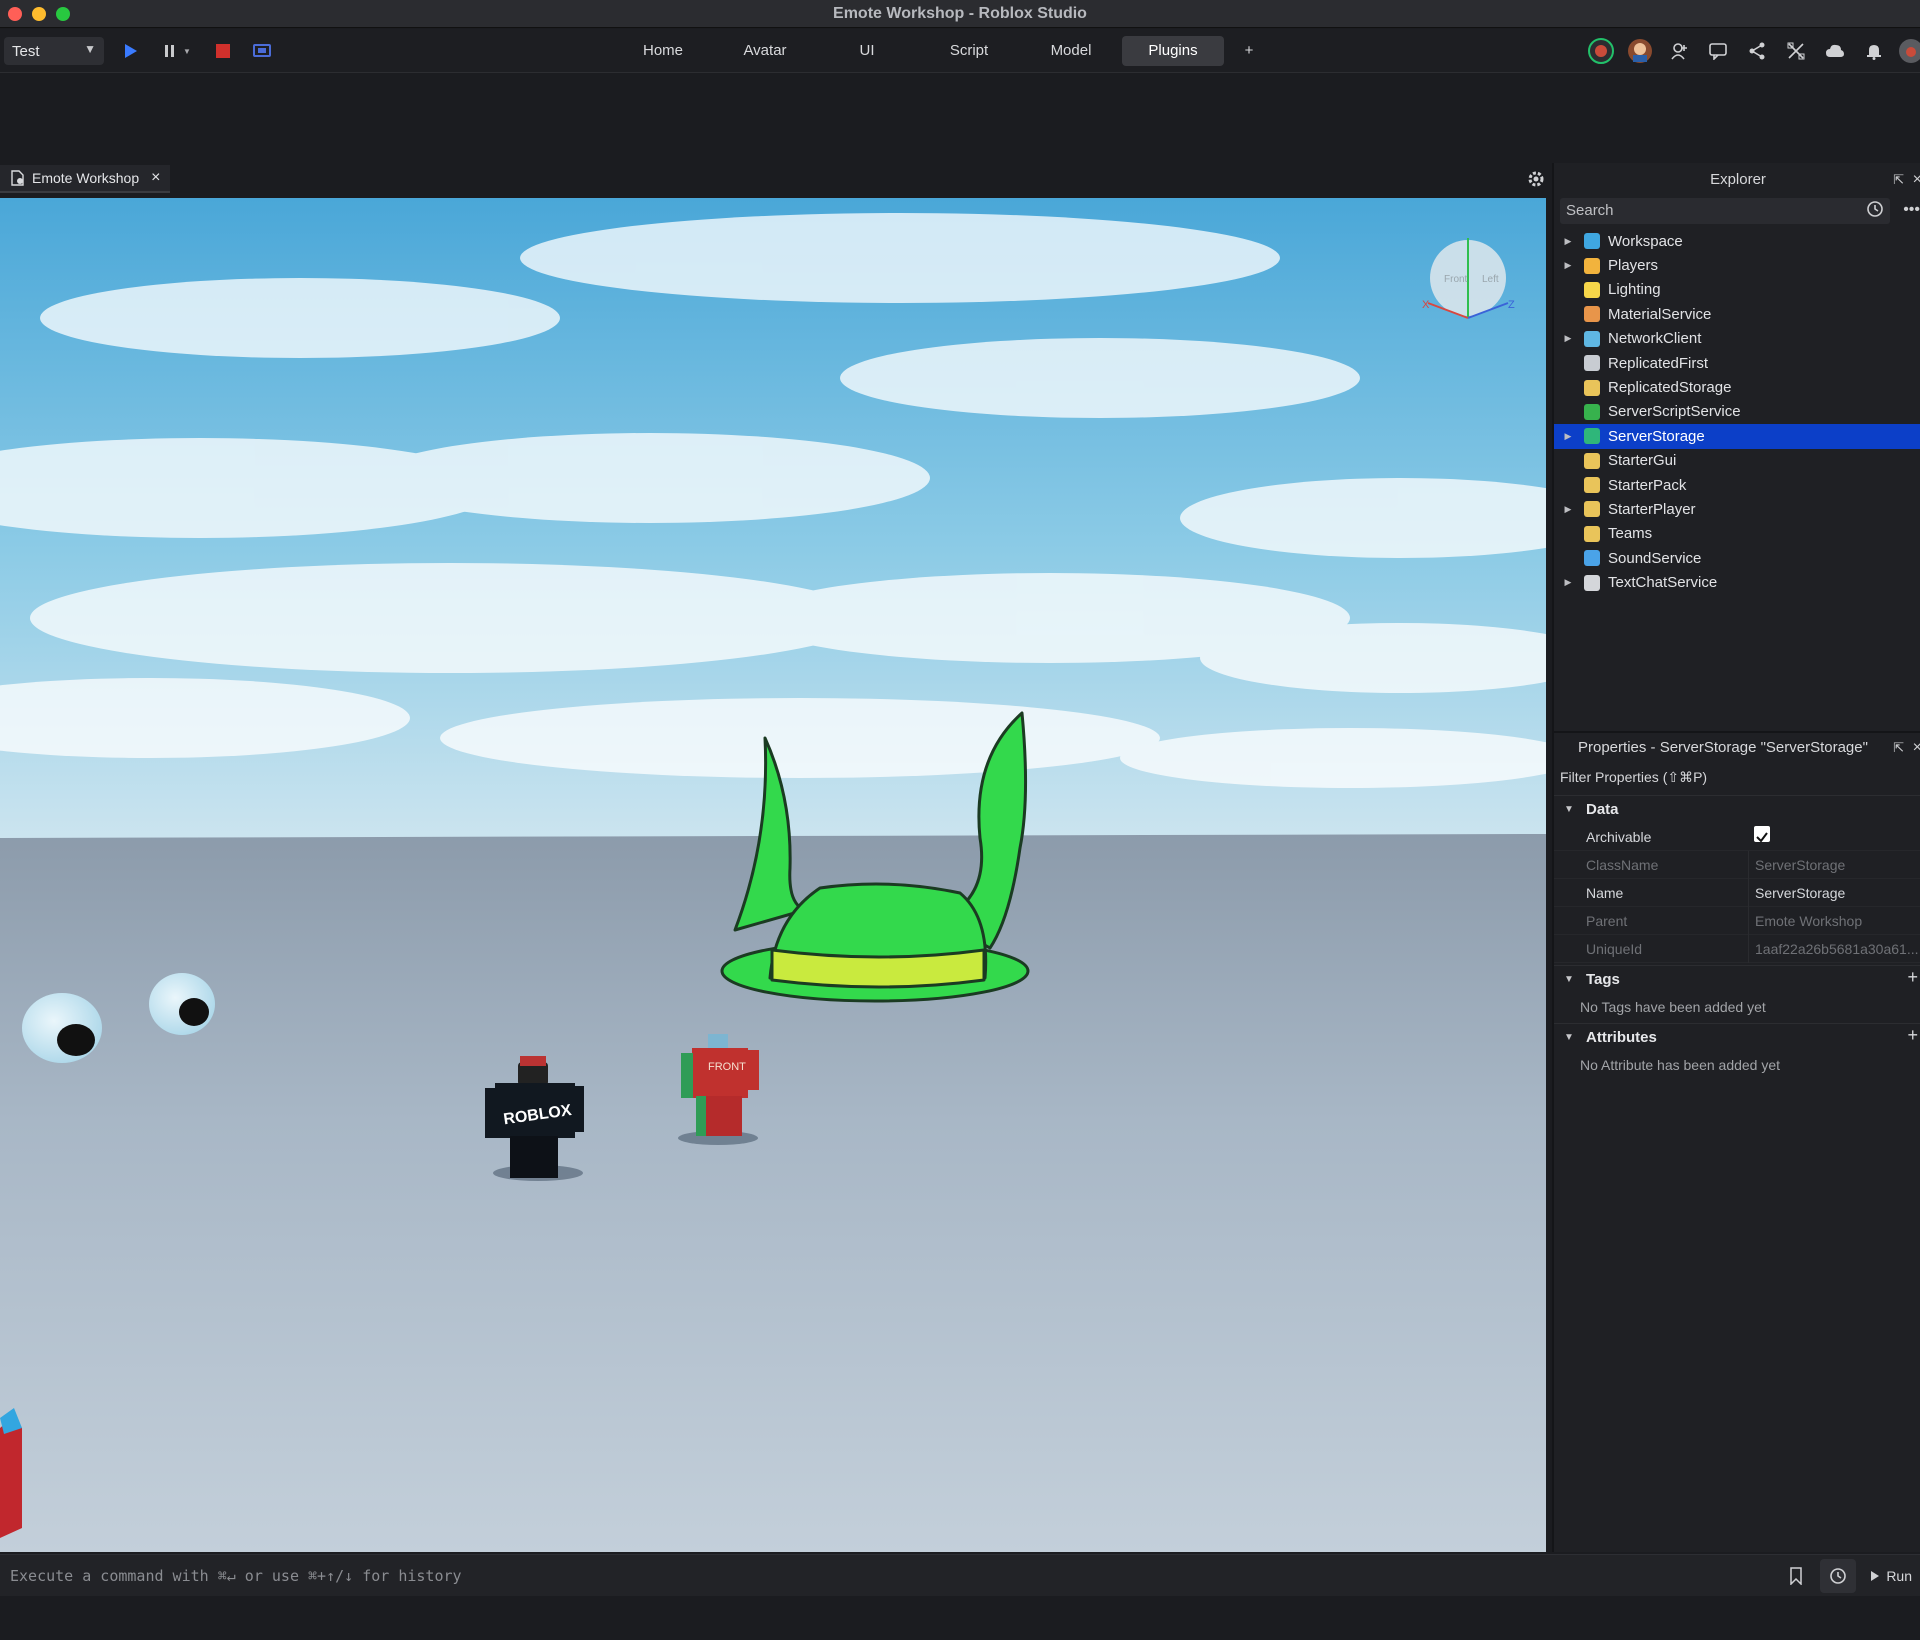 The height and width of the screenshot is (1640, 1920). What do you see at coordinates (1737, 979) in the screenshot?
I see `tags-section-header: ▼ Tags +` at bounding box center [1737, 979].